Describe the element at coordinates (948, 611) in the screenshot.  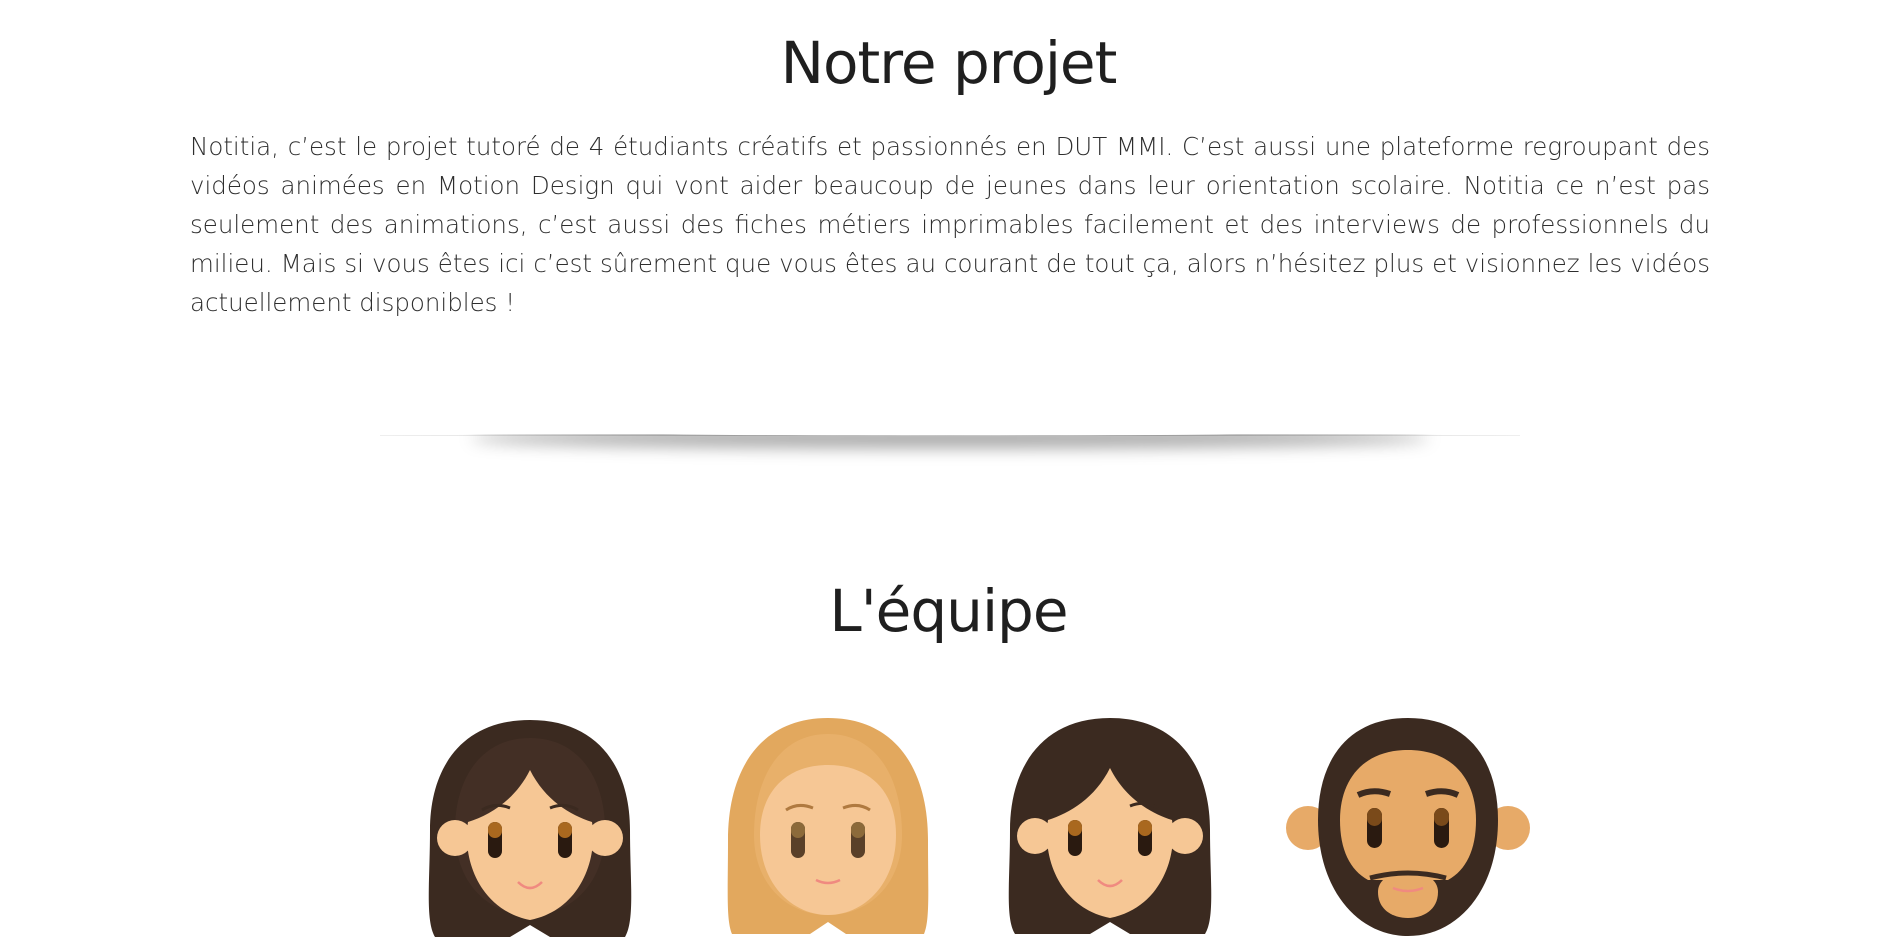
I see `section-title-equipe: L'équipe` at that location.